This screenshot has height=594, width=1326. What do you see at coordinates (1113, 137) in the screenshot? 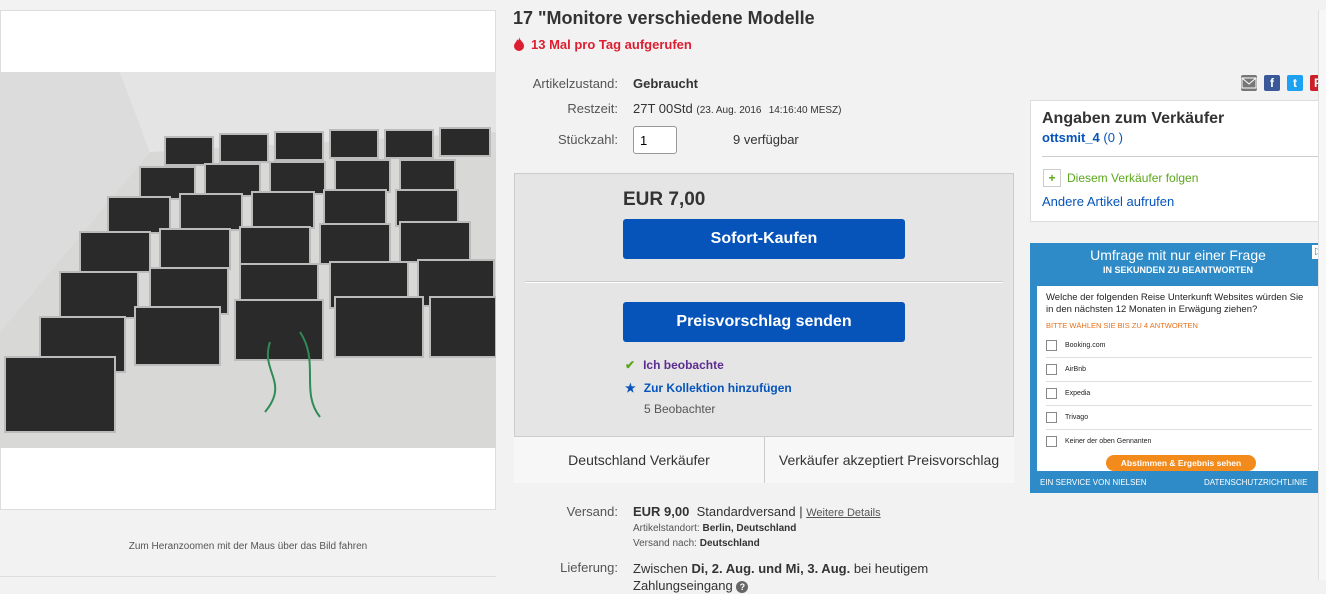
I see `seller-feedback: (0 )` at bounding box center [1113, 137].